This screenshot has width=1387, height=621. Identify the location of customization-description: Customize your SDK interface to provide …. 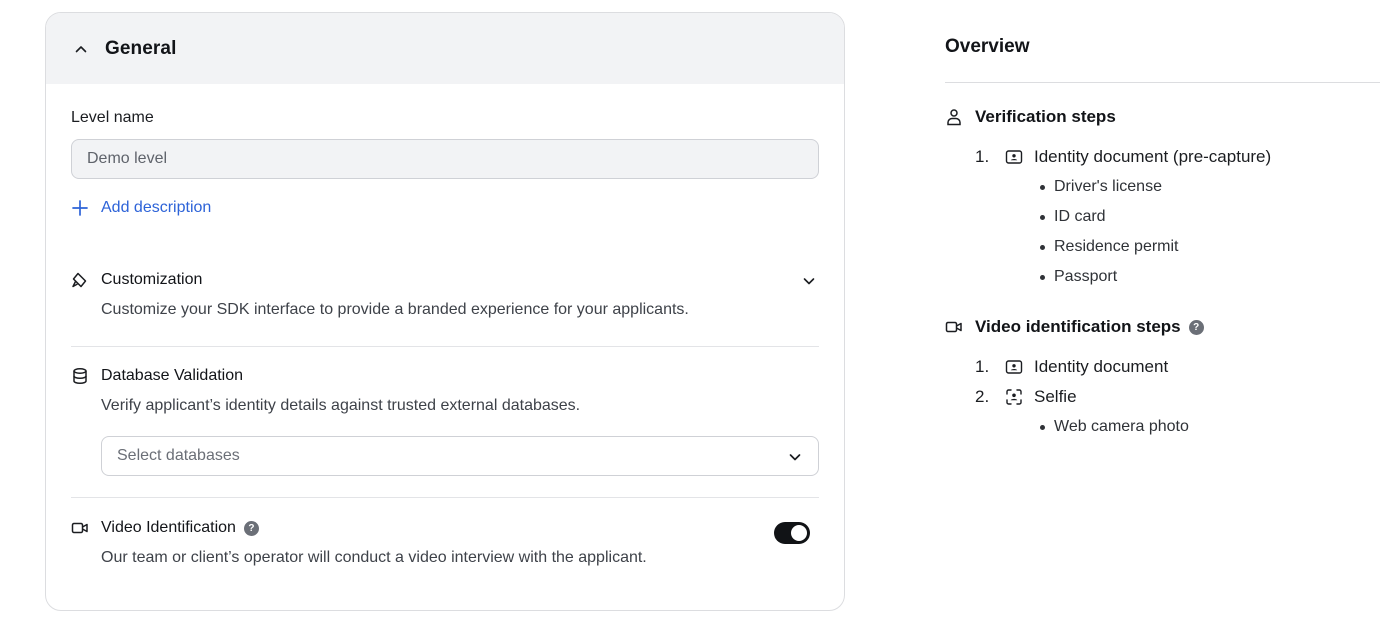
(395, 309).